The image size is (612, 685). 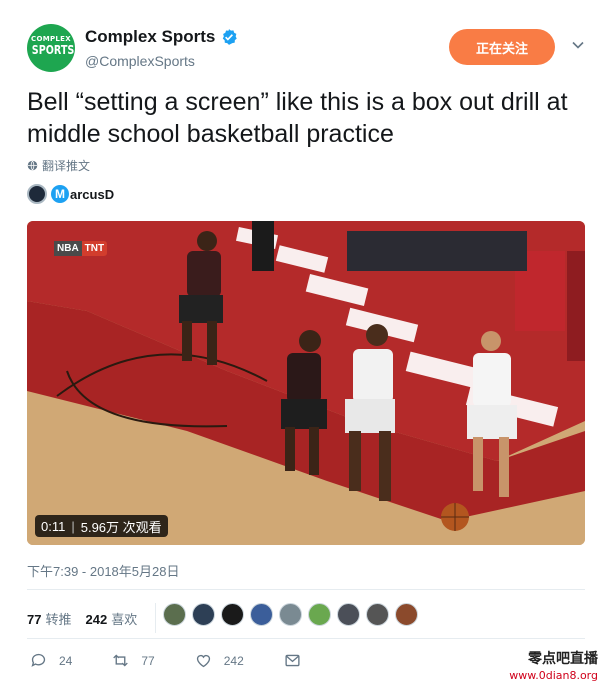 What do you see at coordinates (68, 248) in the screenshot?
I see `broadcast-logo-nba: NBA` at bounding box center [68, 248].